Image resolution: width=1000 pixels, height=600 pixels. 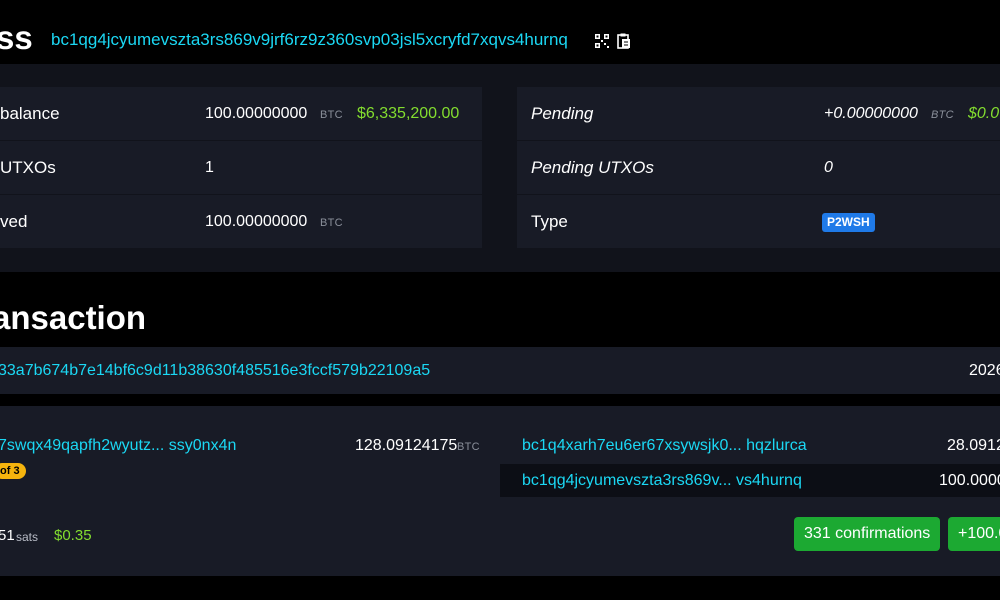 What do you see at coordinates (848, 222) in the screenshot?
I see `script-type-badge: P2WSH` at bounding box center [848, 222].